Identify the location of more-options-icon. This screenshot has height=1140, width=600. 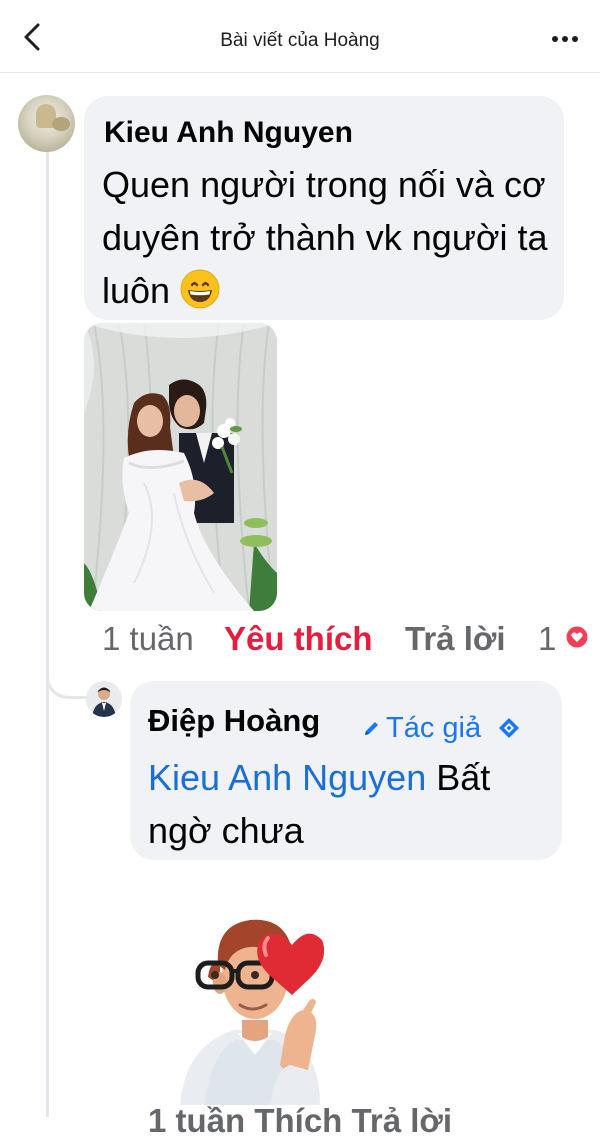
(565, 37).